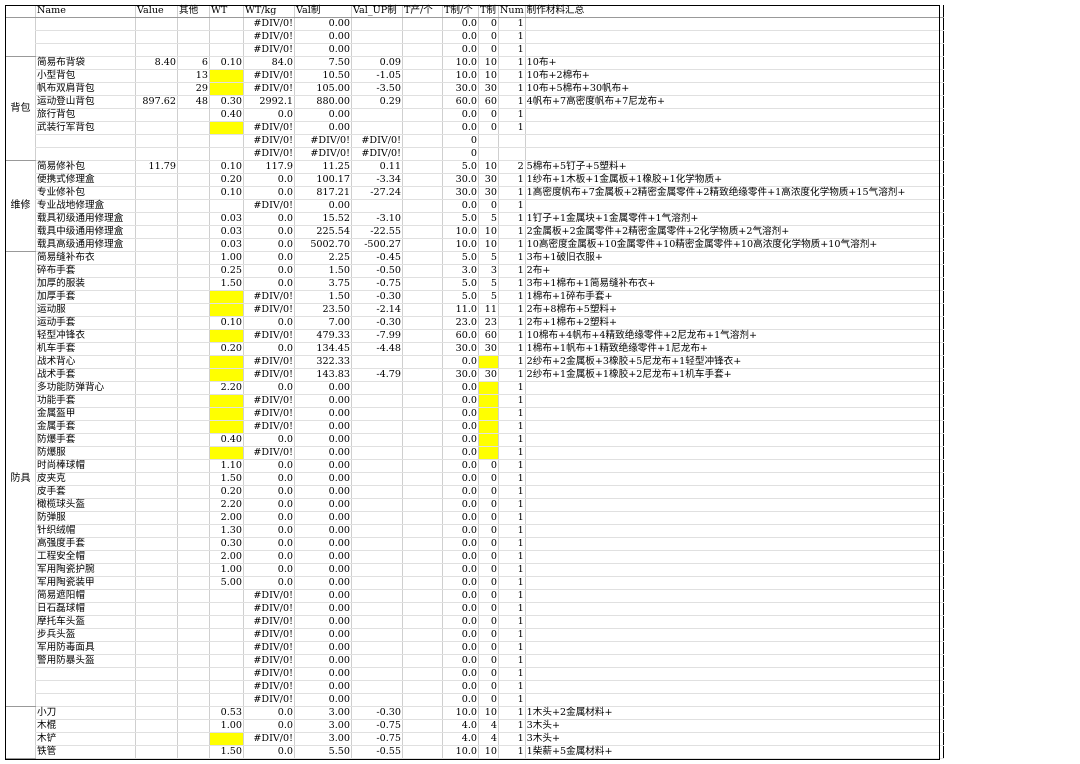  Describe the element at coordinates (734, 336) in the screenshot. I see `table-cell: 10棉布+4帆布+4精致绝缘零件+2尼龙布+1气溶剂+` at that location.